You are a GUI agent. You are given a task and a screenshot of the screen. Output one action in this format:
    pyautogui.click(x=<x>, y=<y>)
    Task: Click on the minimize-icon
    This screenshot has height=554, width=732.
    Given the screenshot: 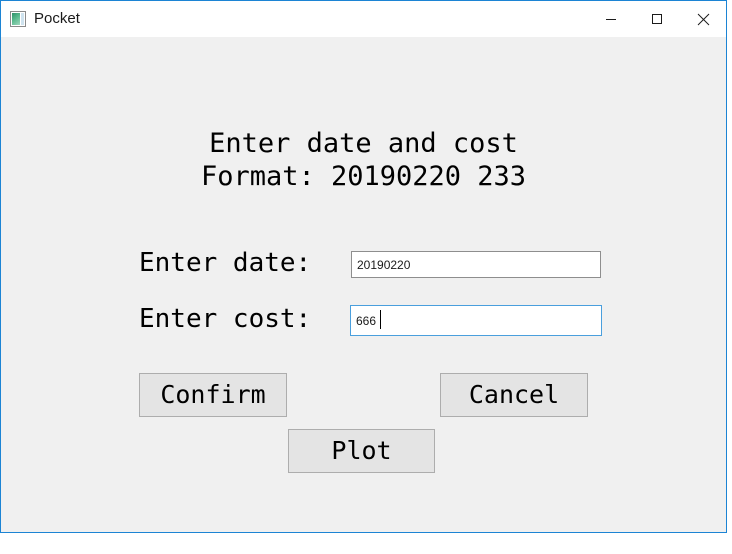 What is the action you would take?
    pyautogui.click(x=611, y=19)
    